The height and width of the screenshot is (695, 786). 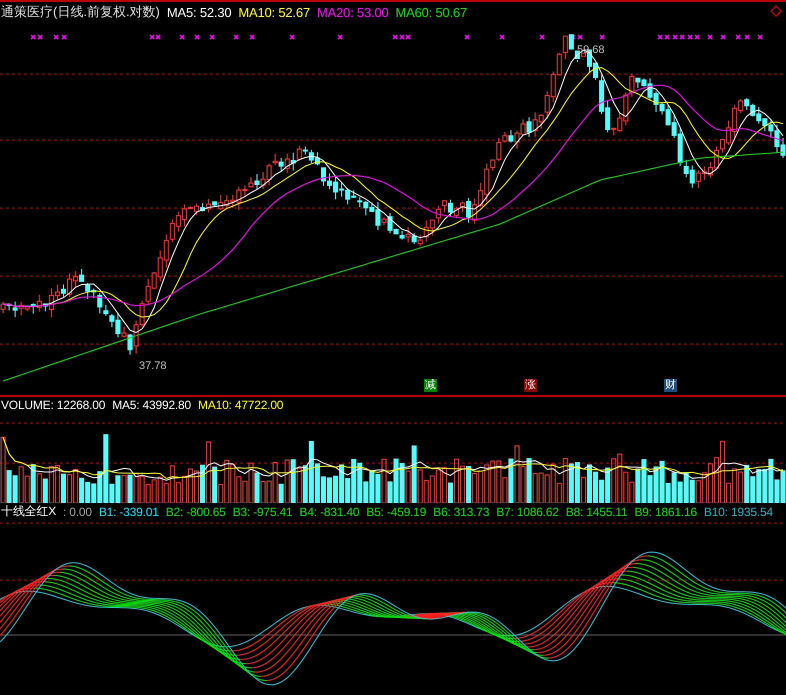 What do you see at coordinates (352, 12) in the screenshot?
I see `moving-average-value: MA20: 53.00` at bounding box center [352, 12].